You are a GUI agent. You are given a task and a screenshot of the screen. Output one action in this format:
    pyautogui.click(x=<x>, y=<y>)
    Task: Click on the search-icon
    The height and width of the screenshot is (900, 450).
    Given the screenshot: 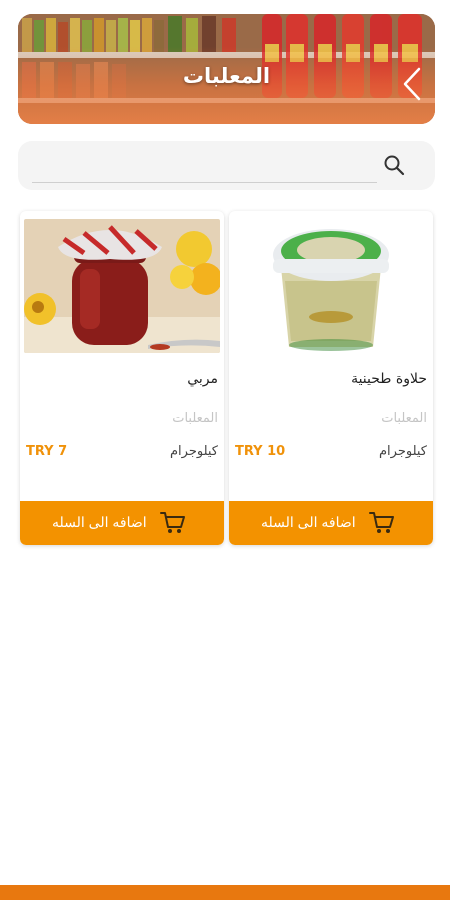 What is the action you would take?
    pyautogui.click(x=394, y=165)
    